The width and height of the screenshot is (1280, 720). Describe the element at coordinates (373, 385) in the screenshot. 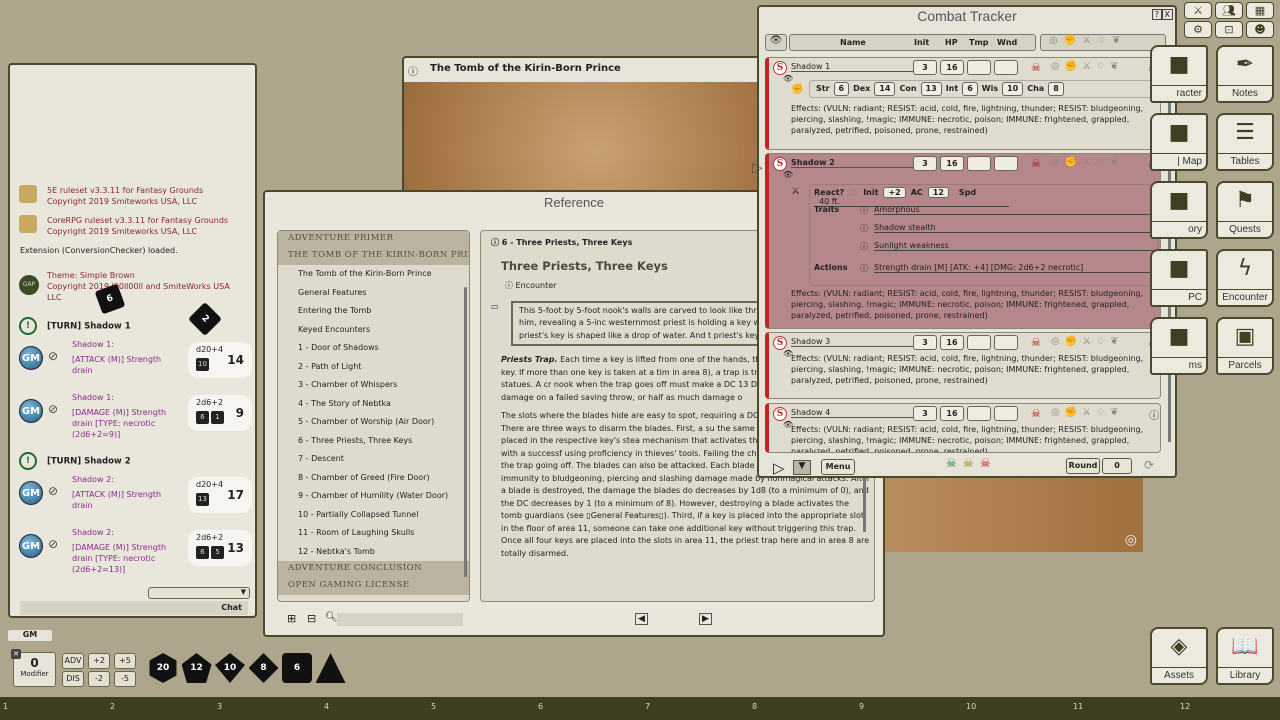

I see `index-item: 3 - Chamber of Whispers` at that location.